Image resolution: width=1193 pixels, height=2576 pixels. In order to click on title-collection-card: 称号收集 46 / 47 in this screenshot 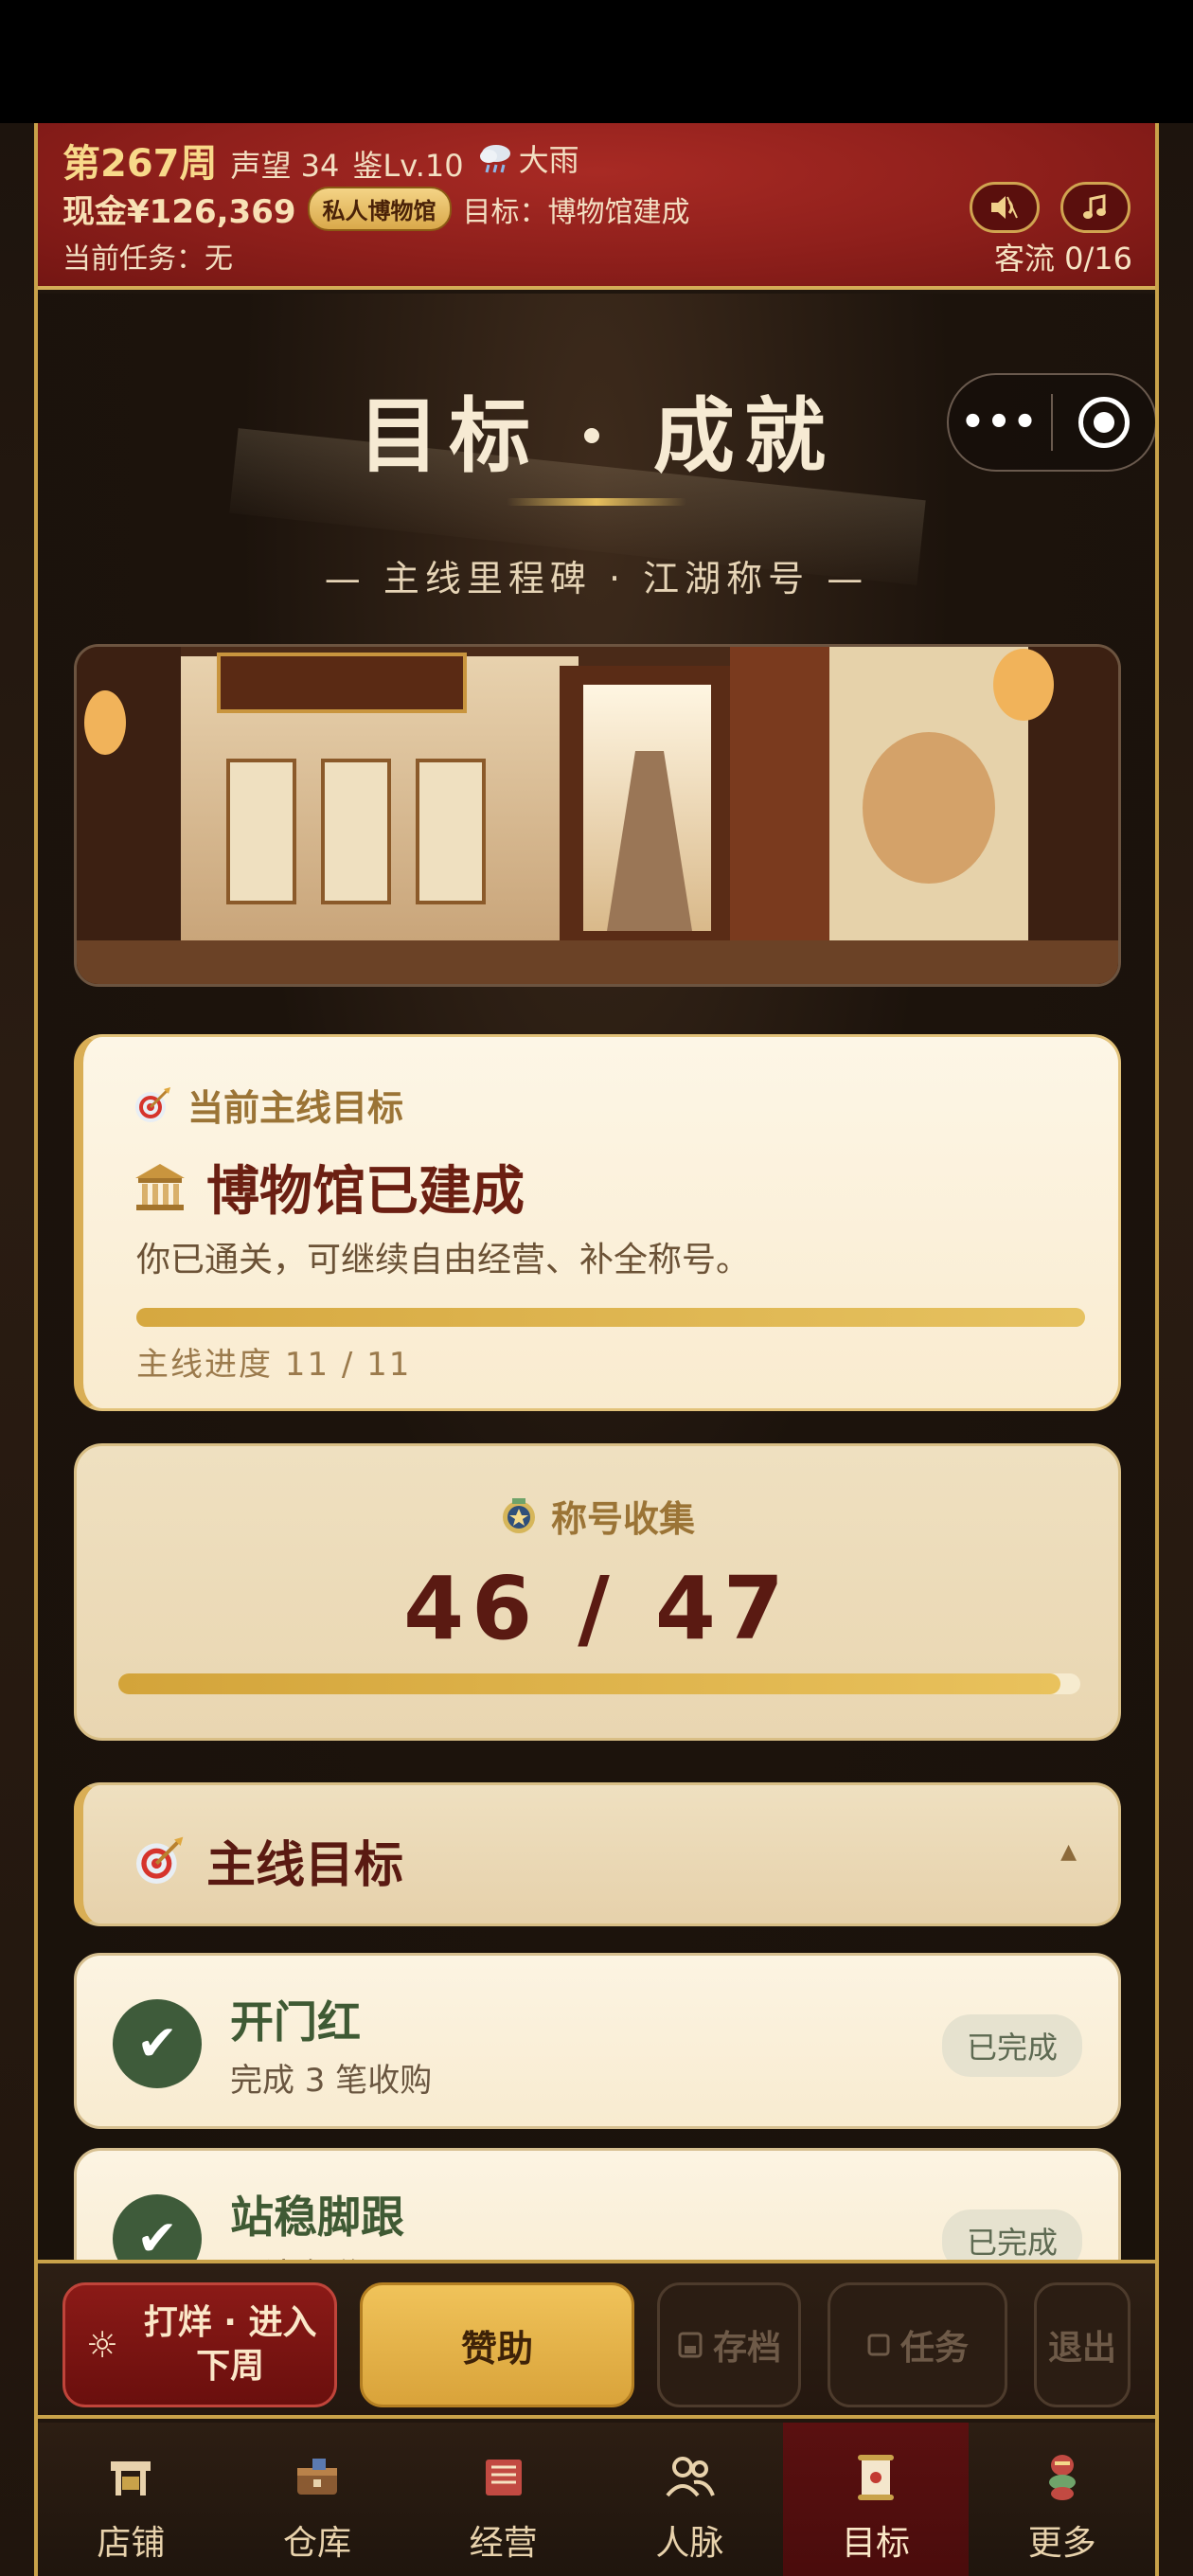, I will do `click(597, 1592)`.